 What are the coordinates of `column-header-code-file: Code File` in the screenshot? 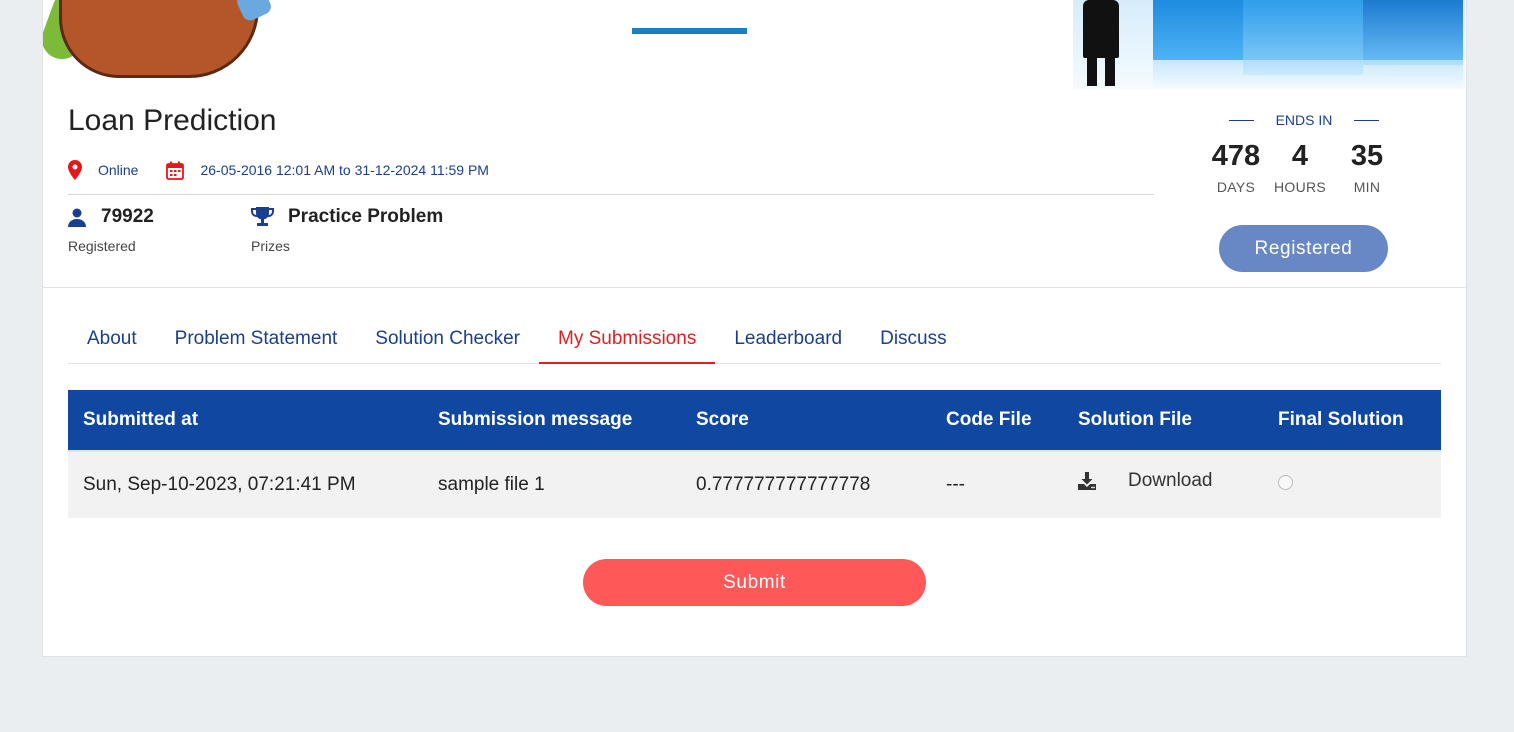 It's located at (989, 419).